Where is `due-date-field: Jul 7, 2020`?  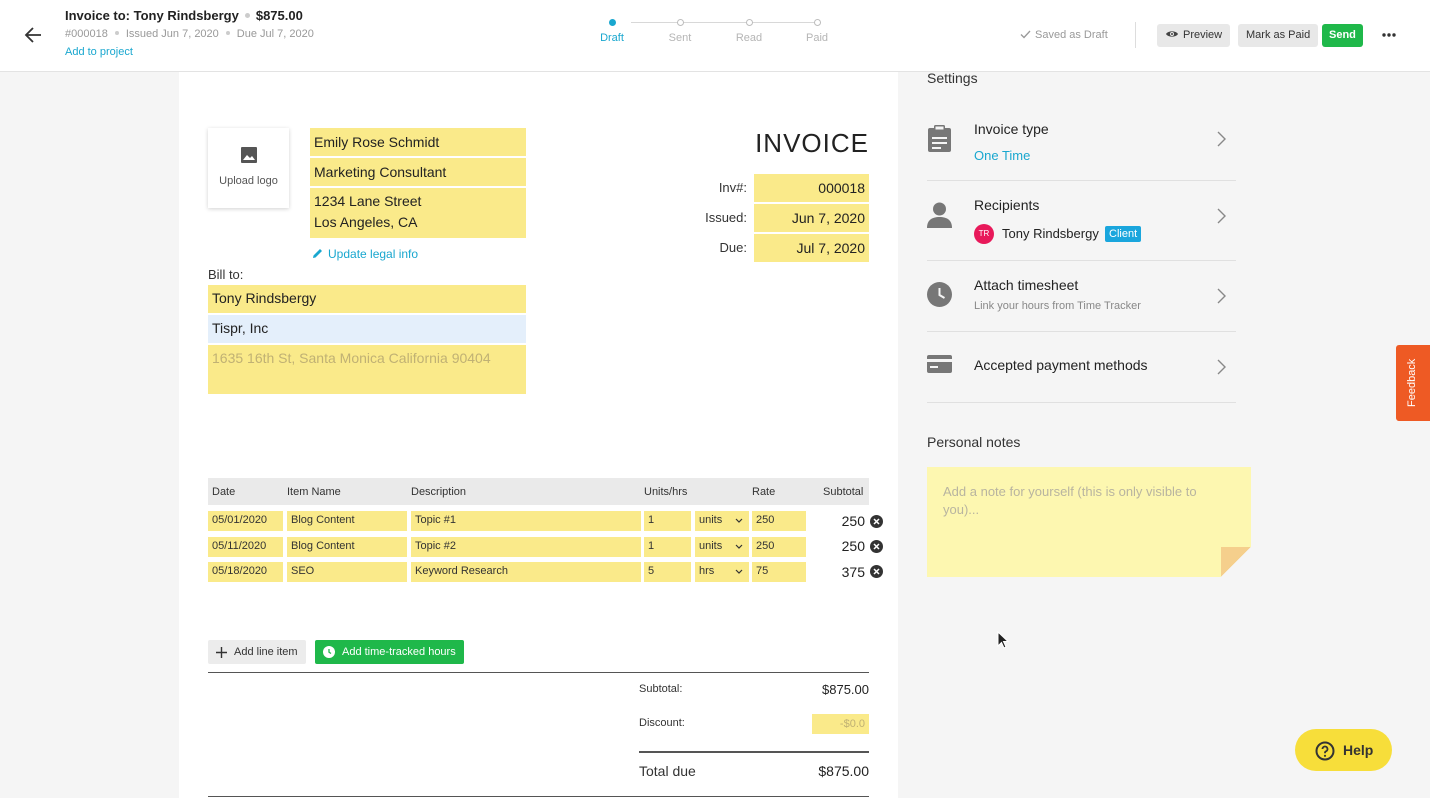 due-date-field: Jul 7, 2020 is located at coordinates (811, 248).